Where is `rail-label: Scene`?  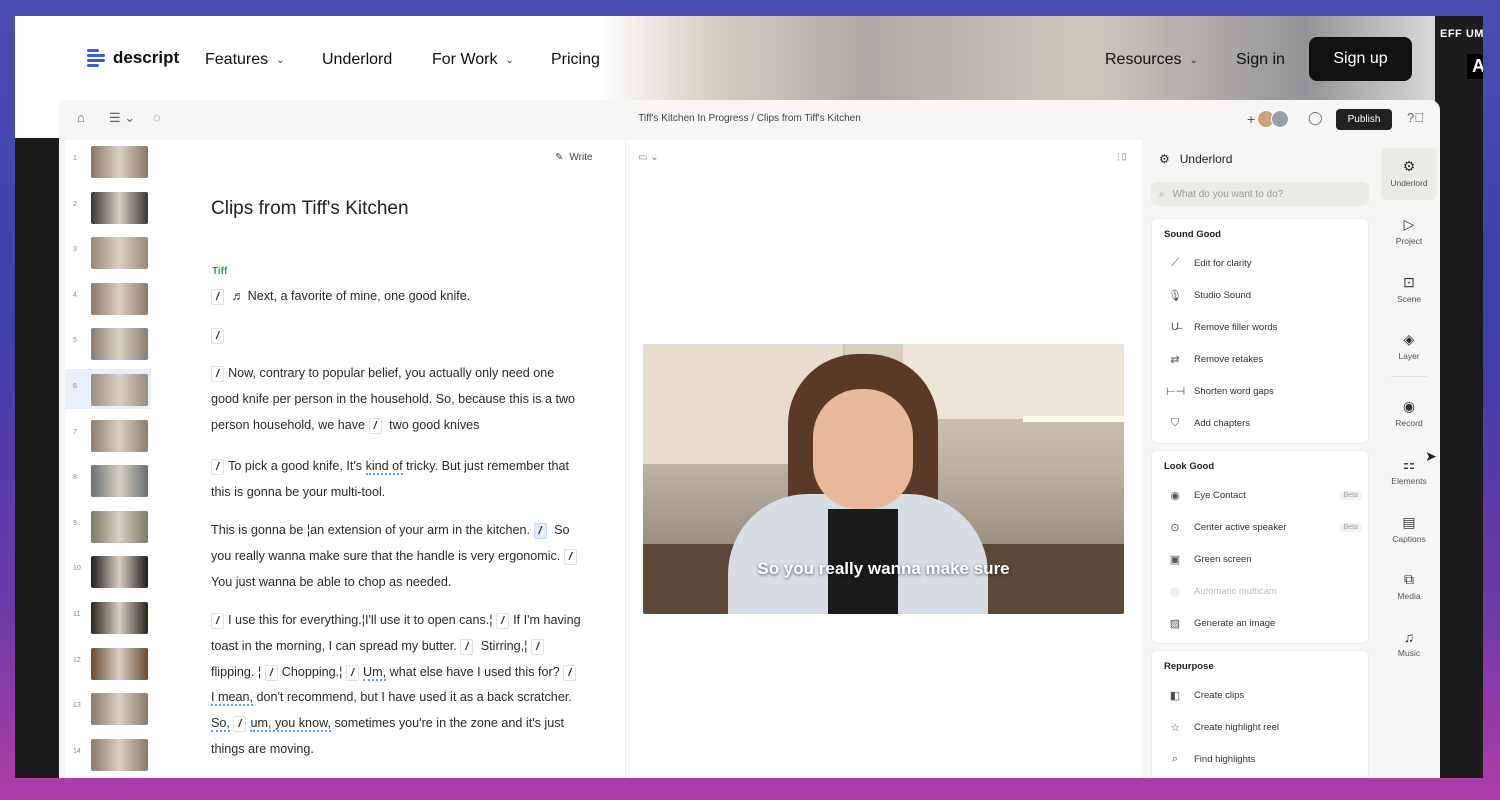
rail-label: Scene is located at coordinates (1409, 299).